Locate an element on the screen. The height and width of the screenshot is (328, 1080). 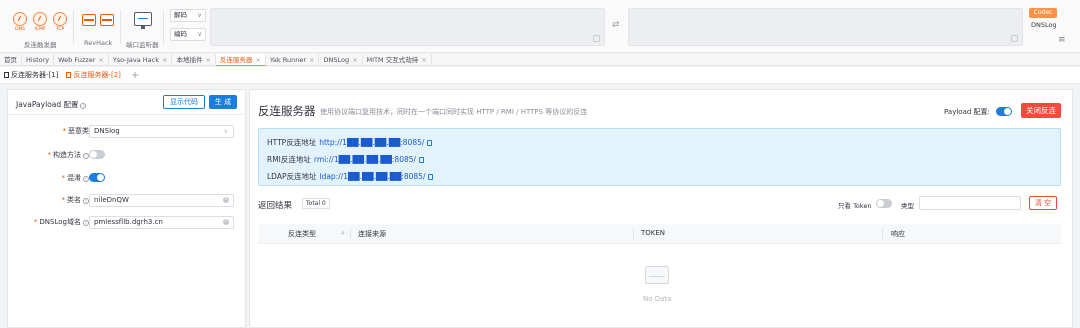
obfuscate-toggle is located at coordinates (97, 177).